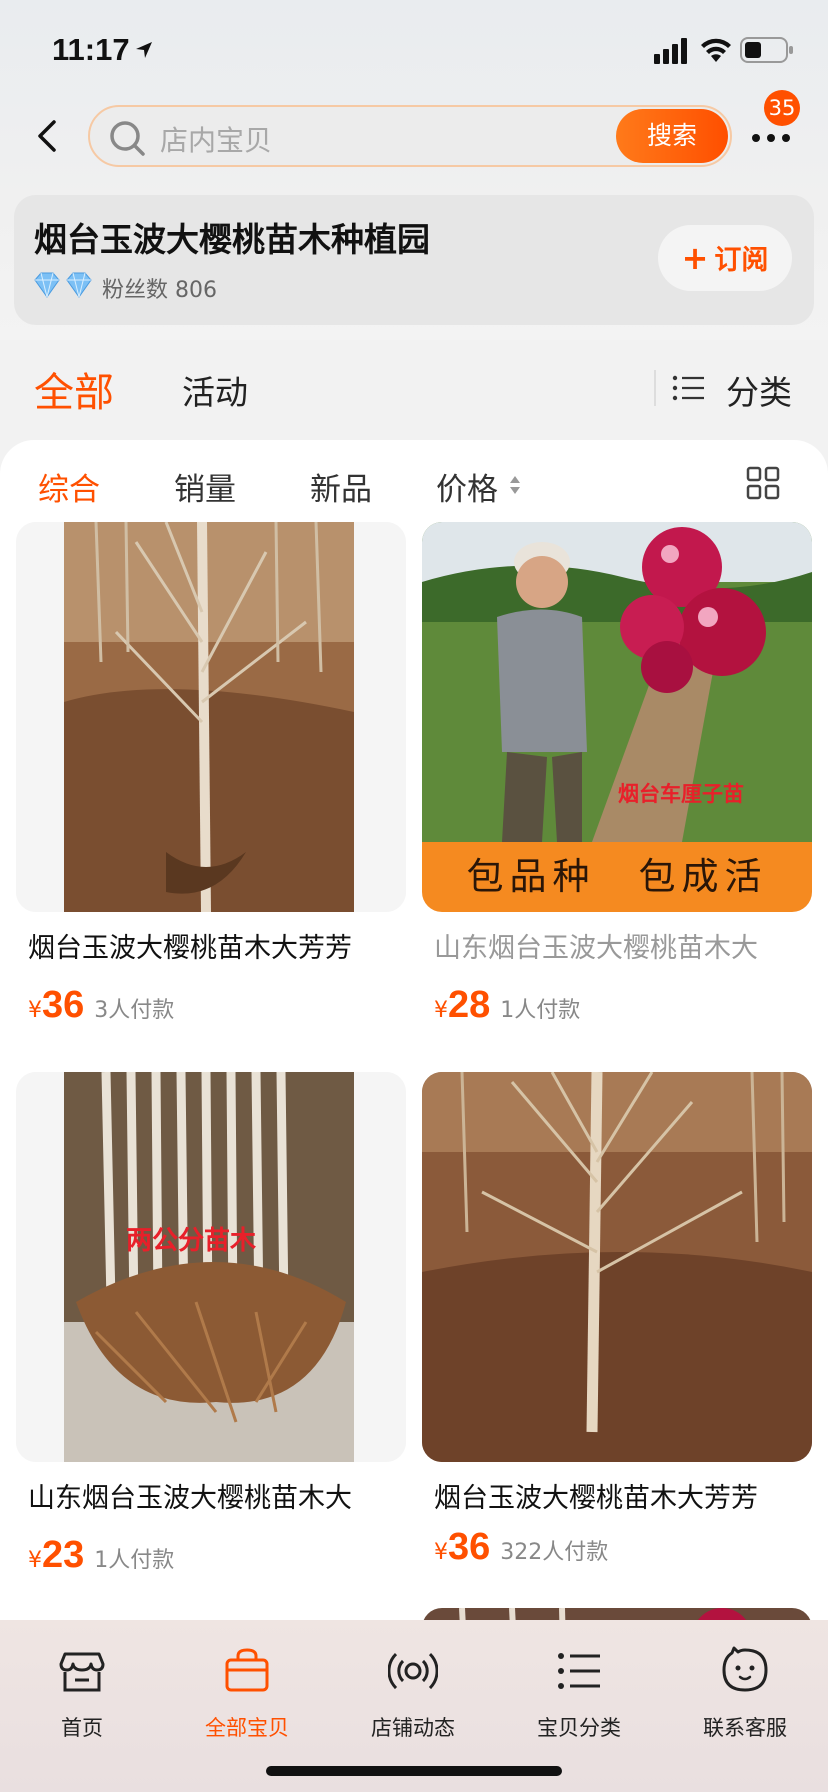 The height and width of the screenshot is (1792, 828). I want to click on nav-item-categories: 宝贝分类, so click(579, 1694).